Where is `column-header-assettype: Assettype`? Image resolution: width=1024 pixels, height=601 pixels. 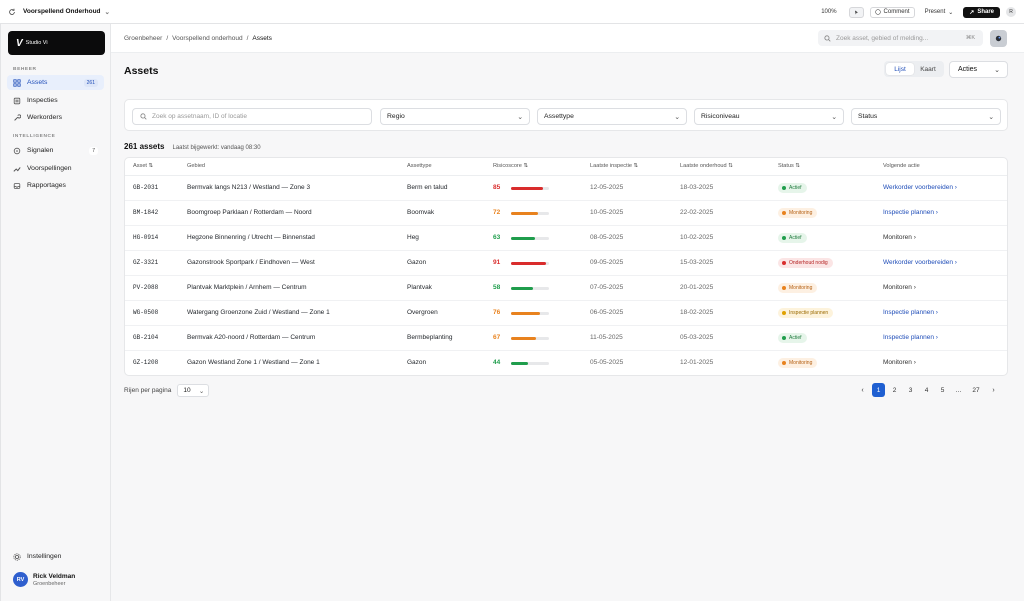
column-header-assettype: Assettype is located at coordinates (419, 166).